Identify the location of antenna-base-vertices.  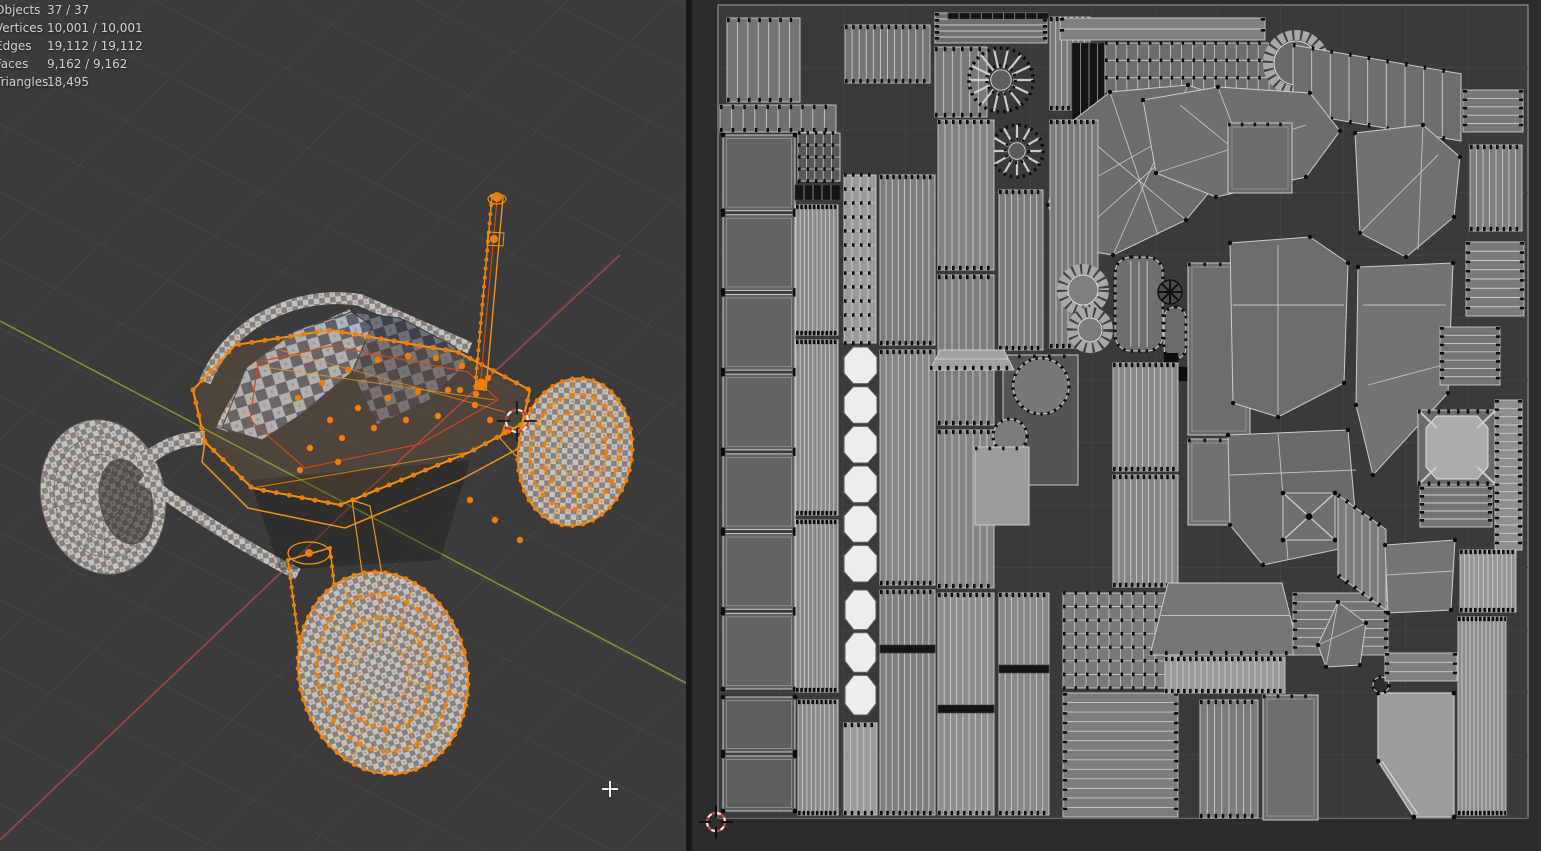
(481, 384).